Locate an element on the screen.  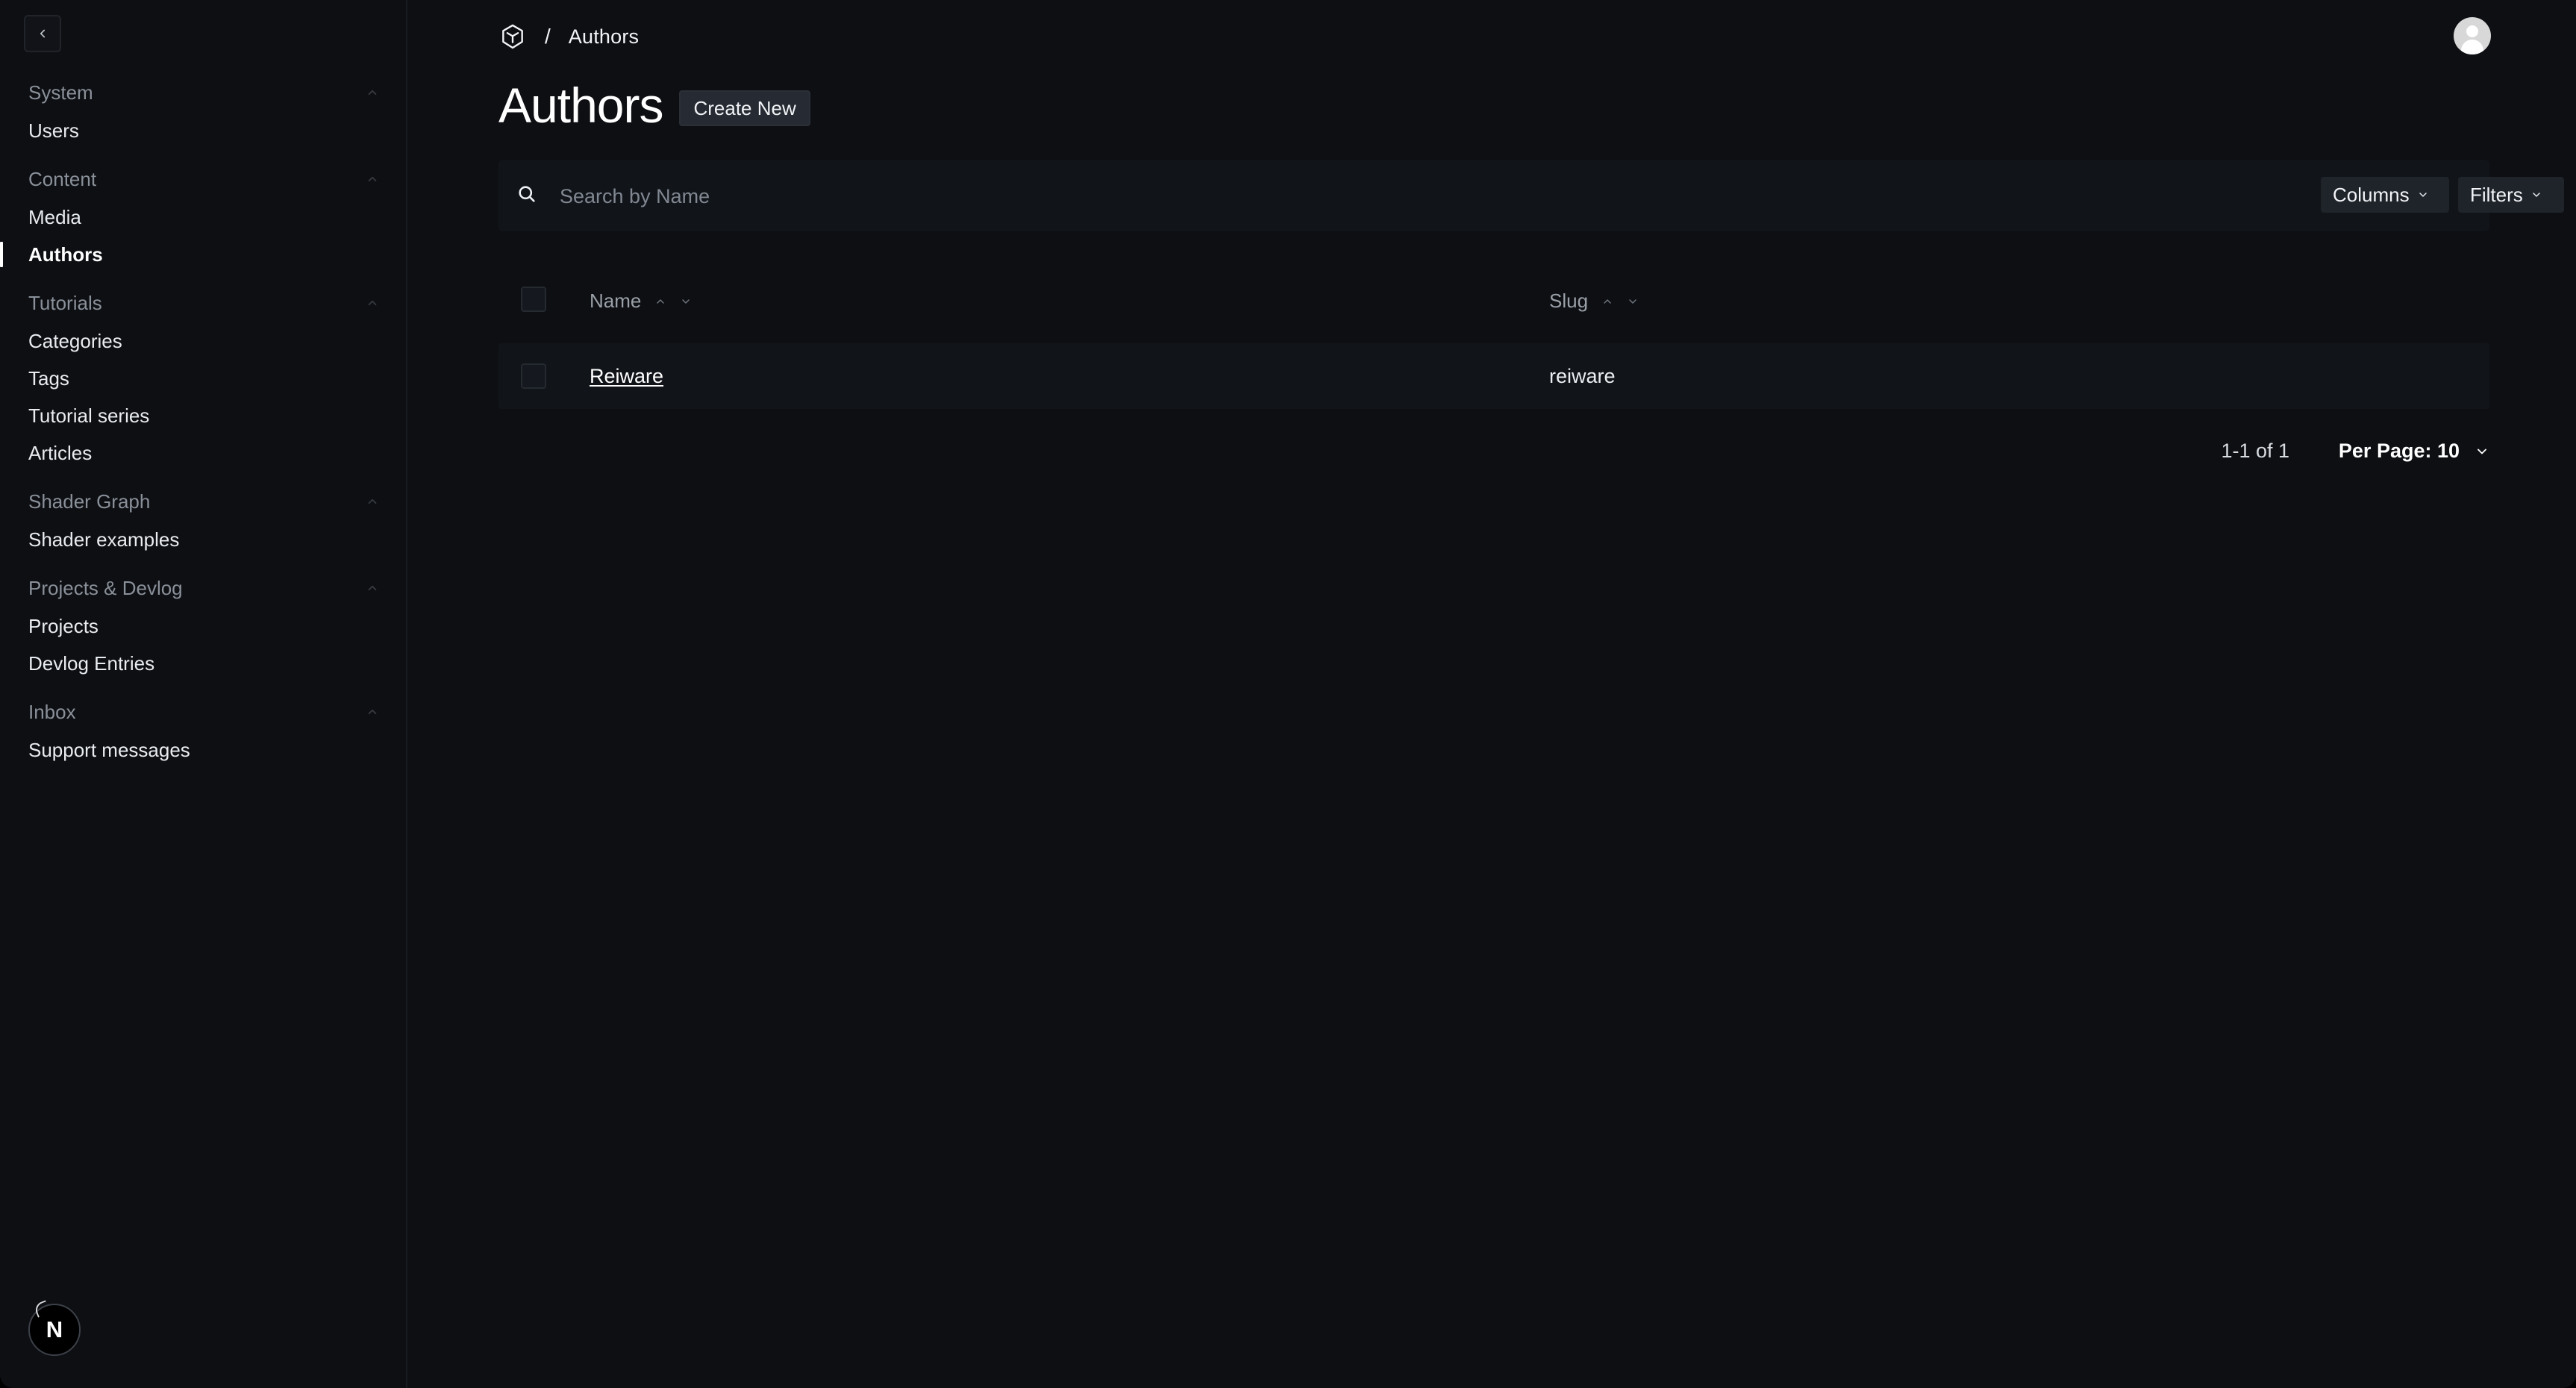
payload-logo-icon is located at coordinates (512, 36).